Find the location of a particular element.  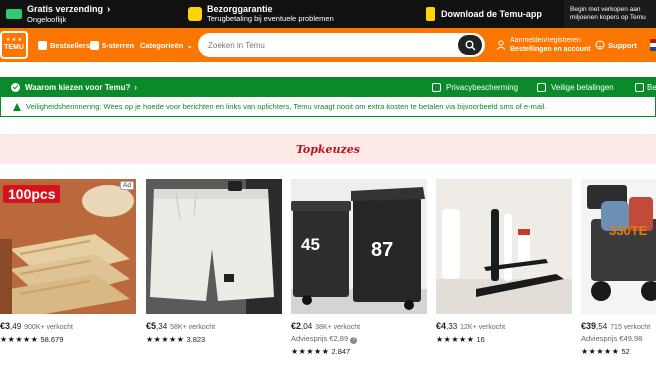

product-image-wagon: 330TE is located at coordinates (618, 246).